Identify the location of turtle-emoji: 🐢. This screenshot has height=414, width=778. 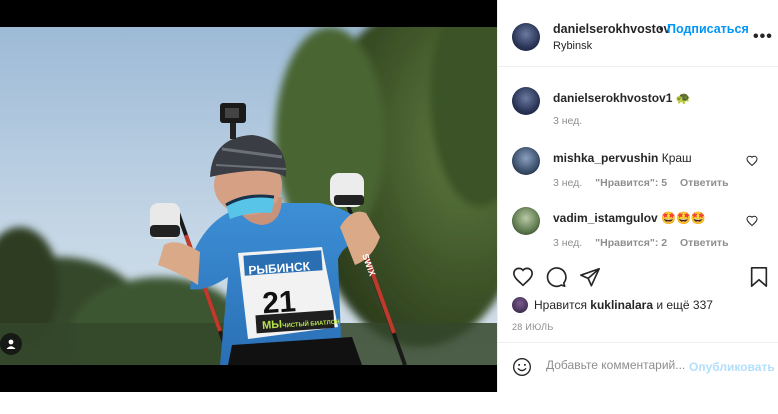
(683, 98).